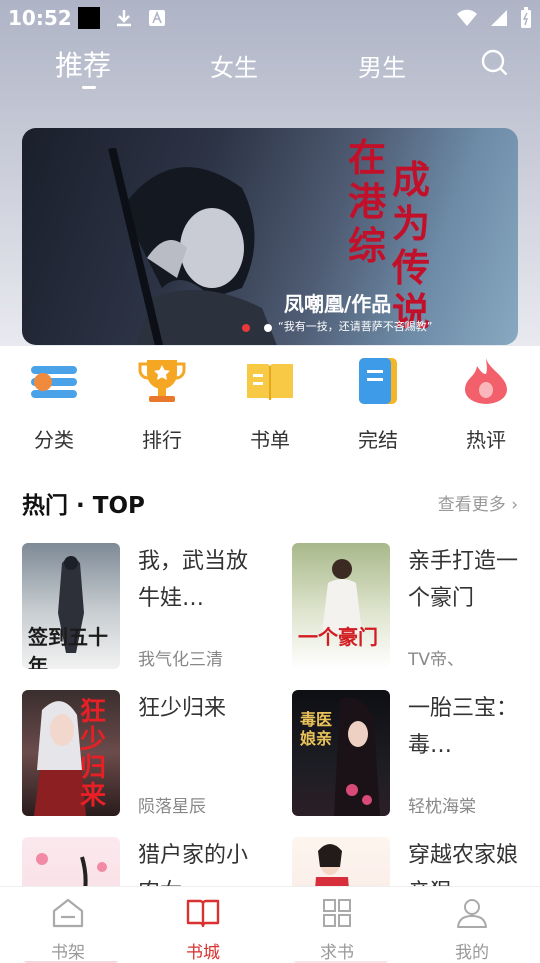 The image size is (540, 963). Describe the element at coordinates (514, 505) in the screenshot. I see `chevron-right-icon: ›` at that location.